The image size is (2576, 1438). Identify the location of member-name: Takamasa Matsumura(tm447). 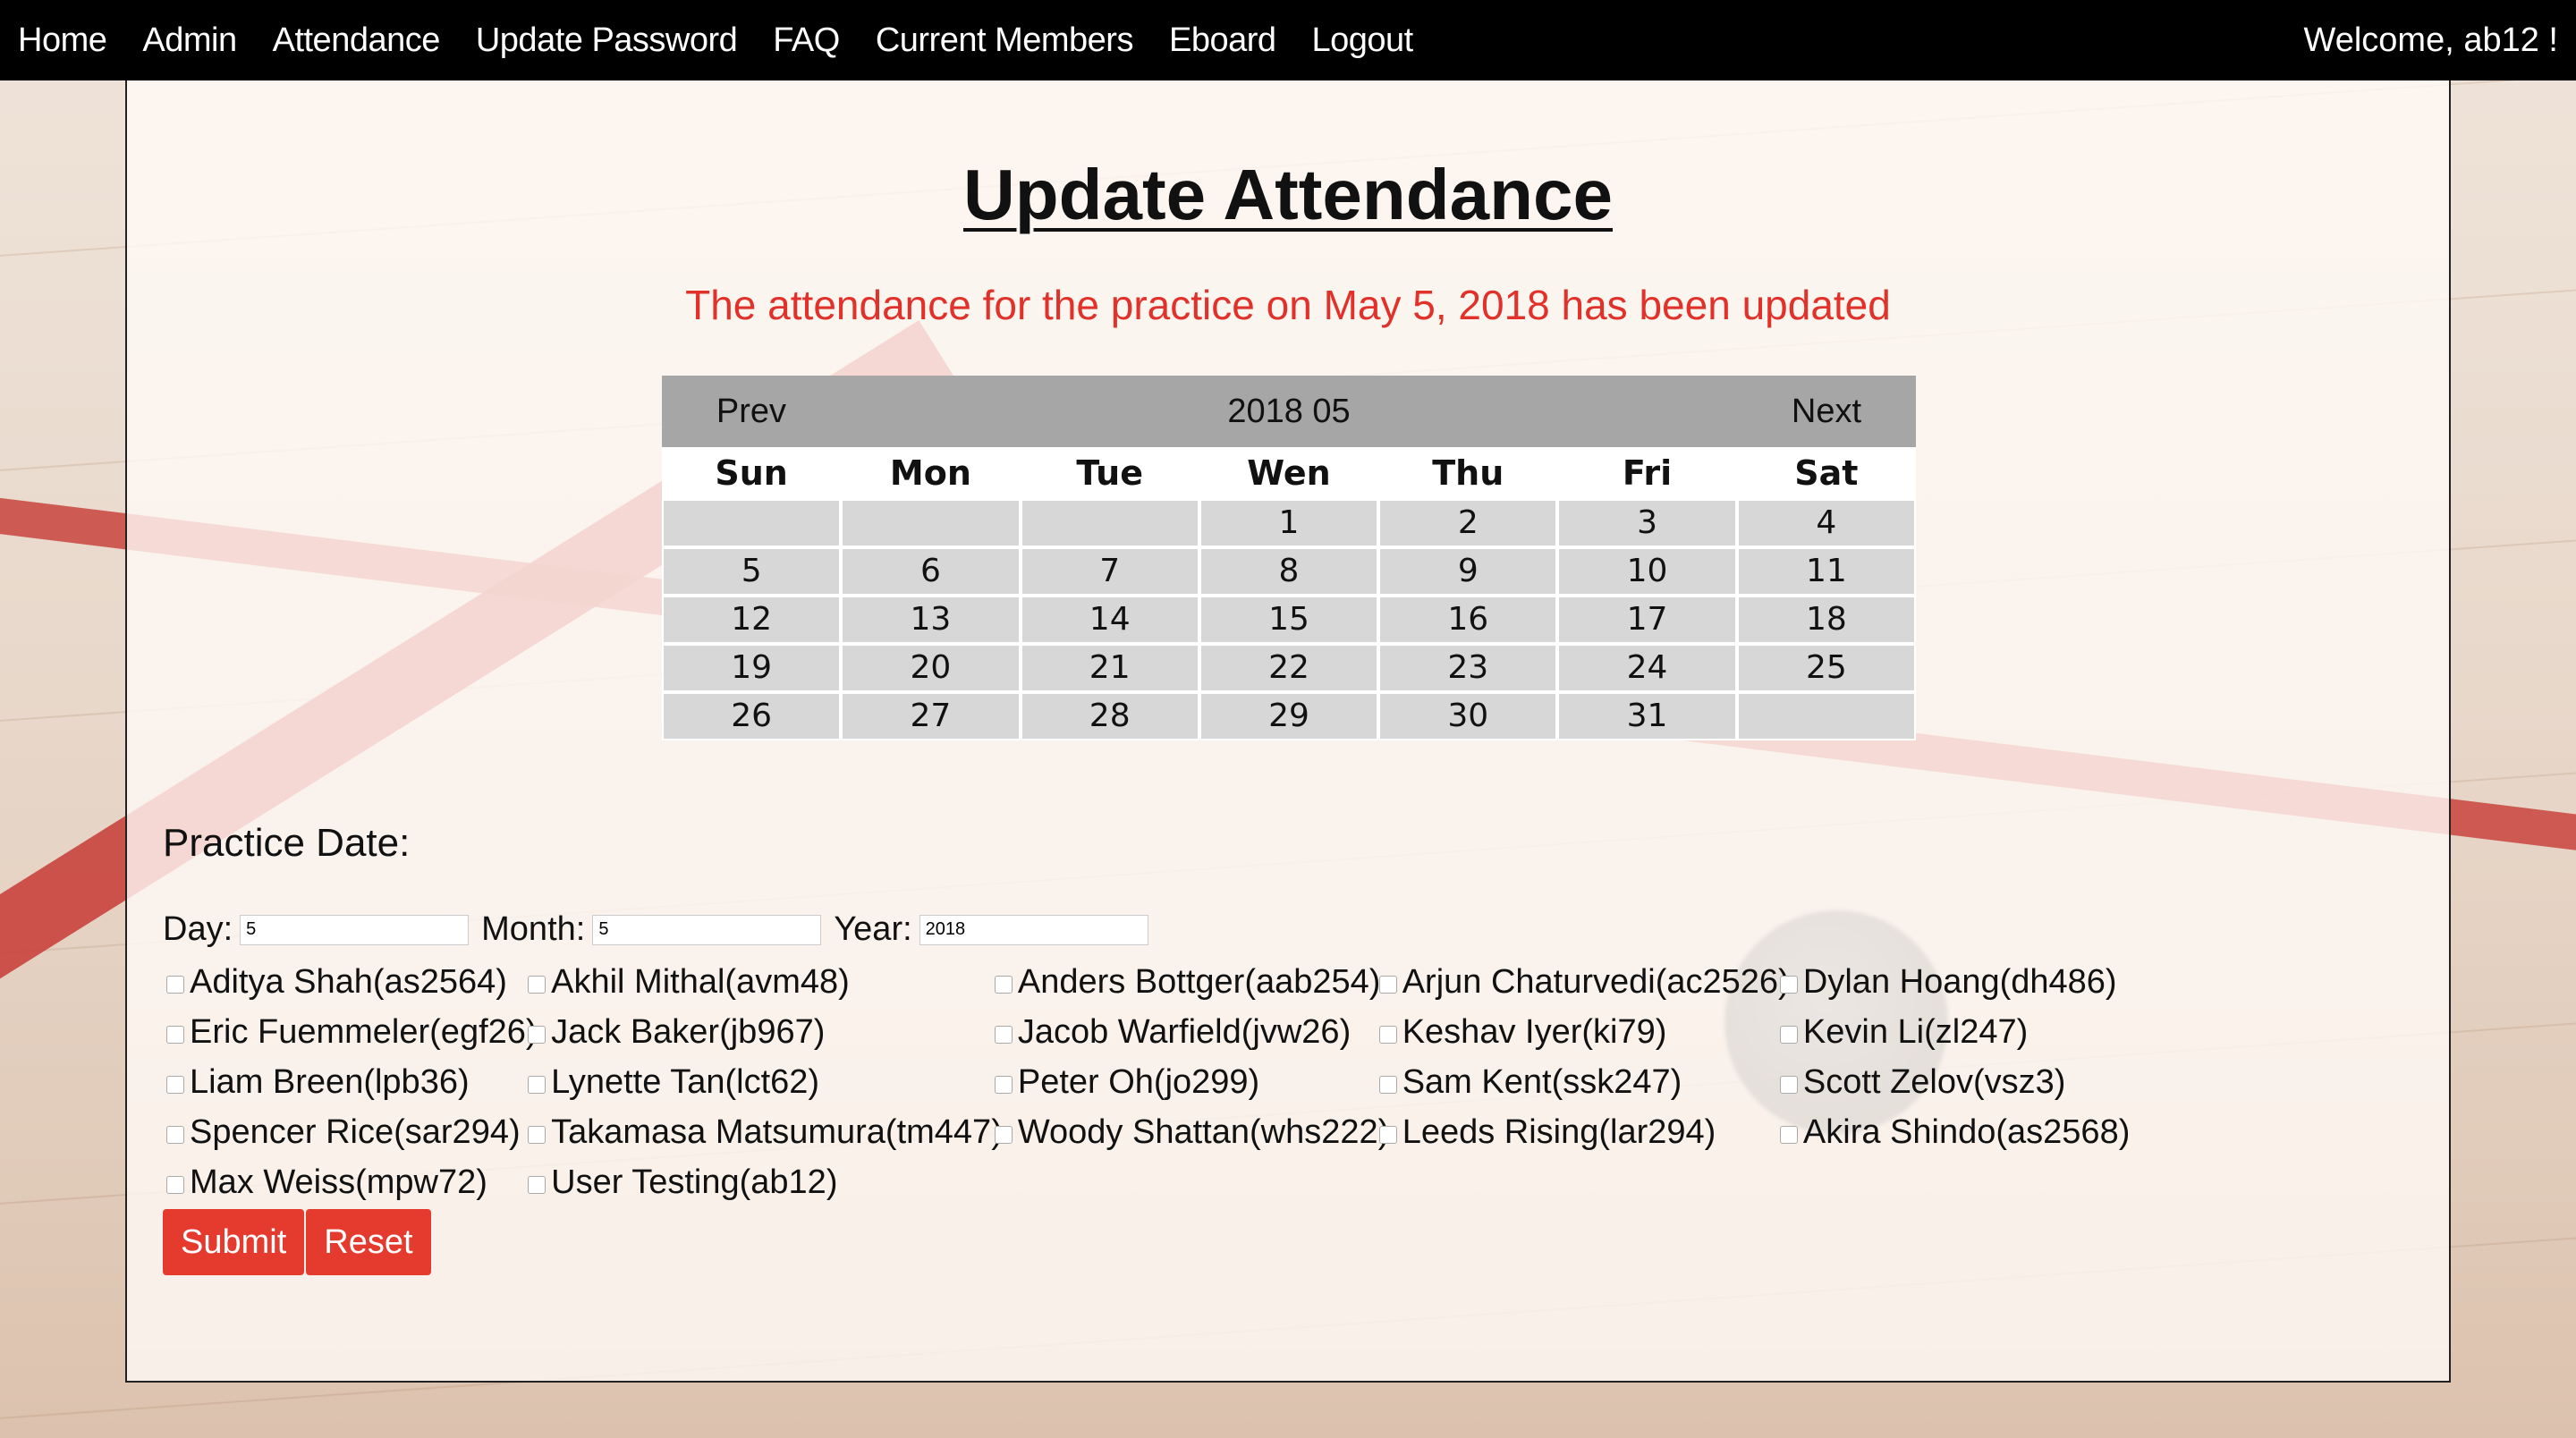
(777, 1131).